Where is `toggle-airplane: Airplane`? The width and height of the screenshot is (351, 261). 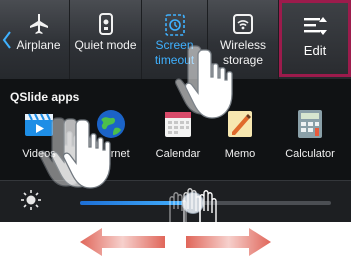 toggle-airplane: Airplane is located at coordinates (39, 39).